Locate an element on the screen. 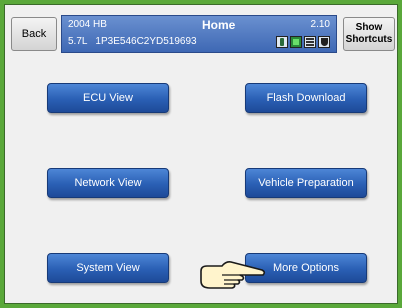  show-shortcuts-button: Show Shortcuts is located at coordinates (369, 34).